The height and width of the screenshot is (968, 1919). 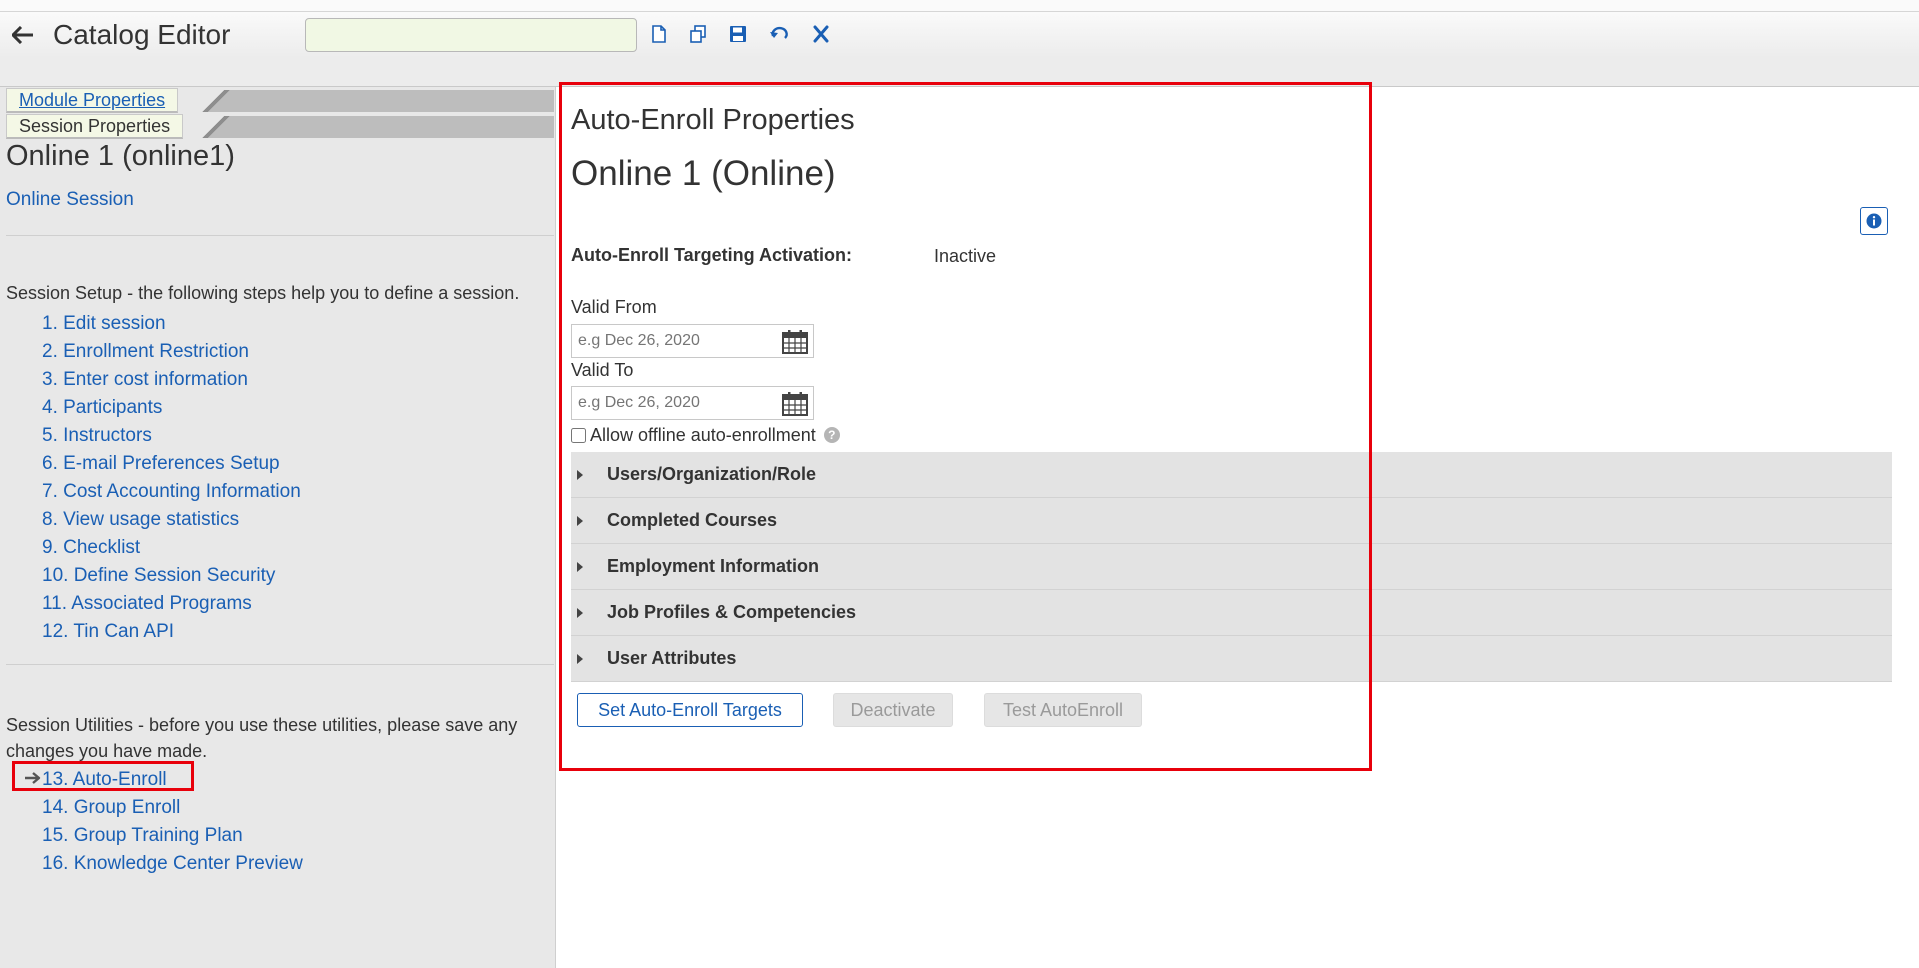 I want to click on setup-step-link: 9. Checklist, so click(x=91, y=547).